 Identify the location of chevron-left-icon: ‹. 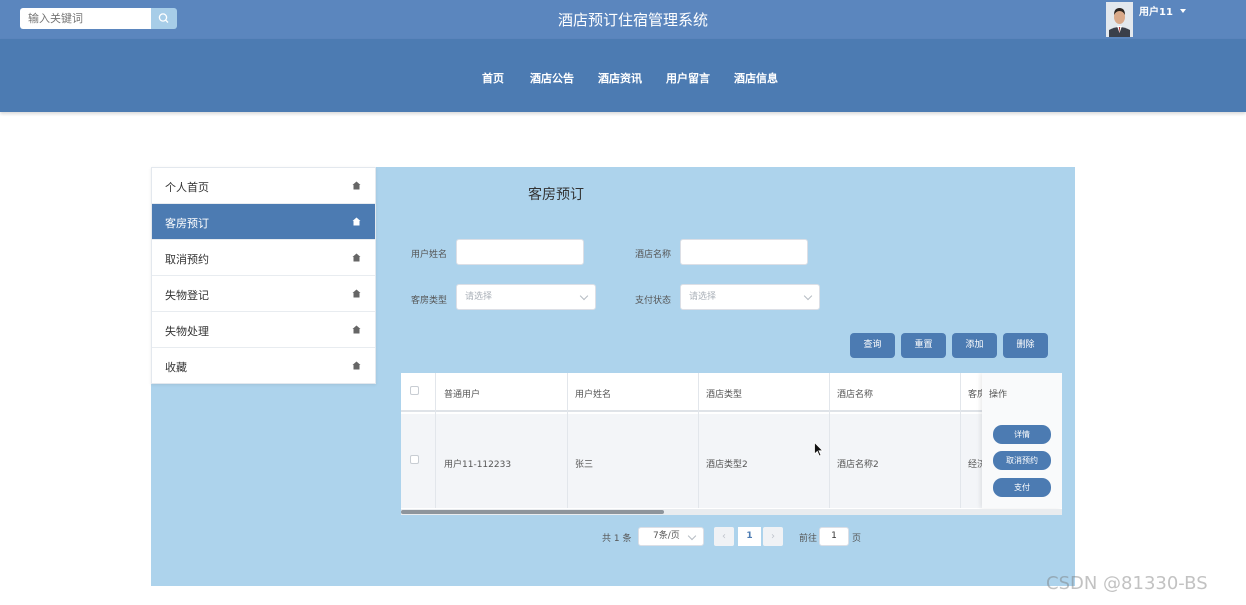
(724, 536).